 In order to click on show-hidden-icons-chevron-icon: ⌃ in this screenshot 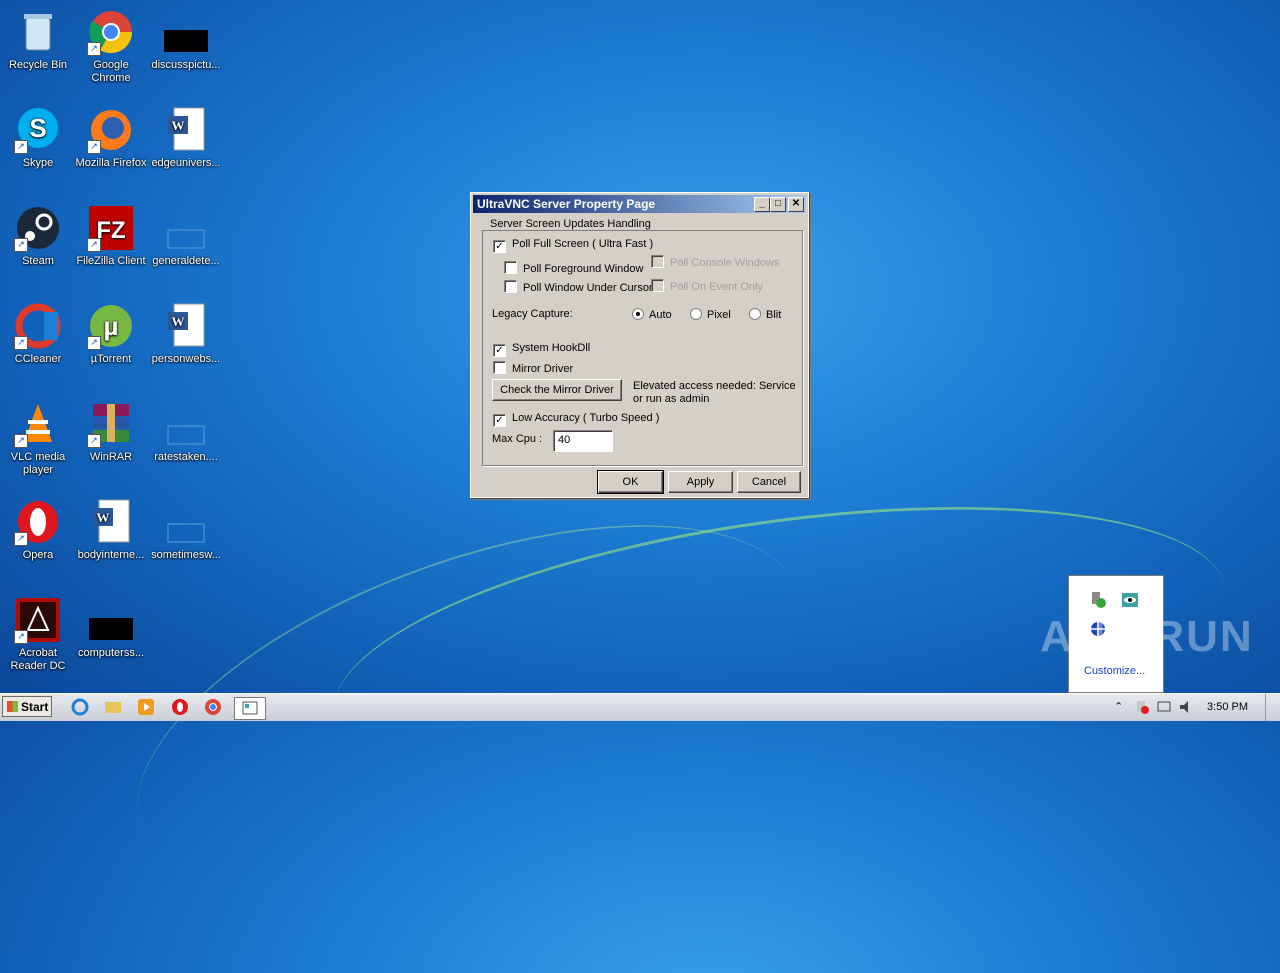, I will do `click(1118, 706)`.